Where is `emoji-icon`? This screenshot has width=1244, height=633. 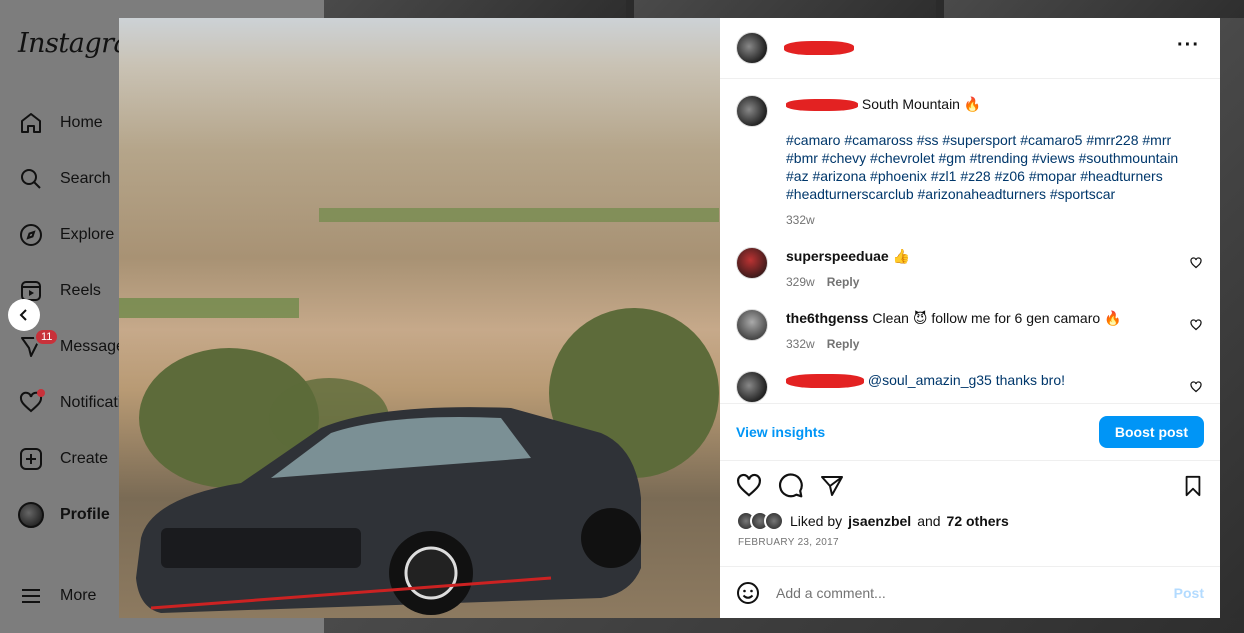 emoji-icon is located at coordinates (748, 593).